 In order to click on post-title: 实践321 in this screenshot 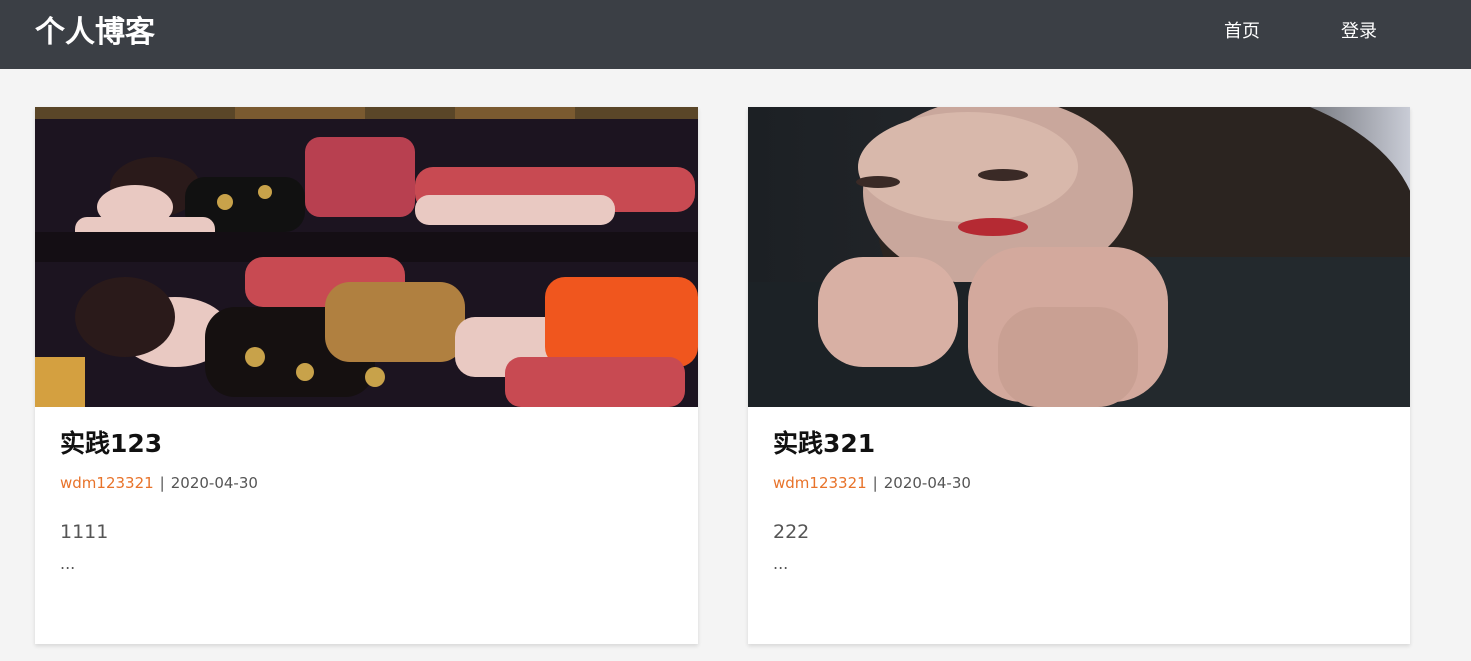, I will do `click(824, 444)`.